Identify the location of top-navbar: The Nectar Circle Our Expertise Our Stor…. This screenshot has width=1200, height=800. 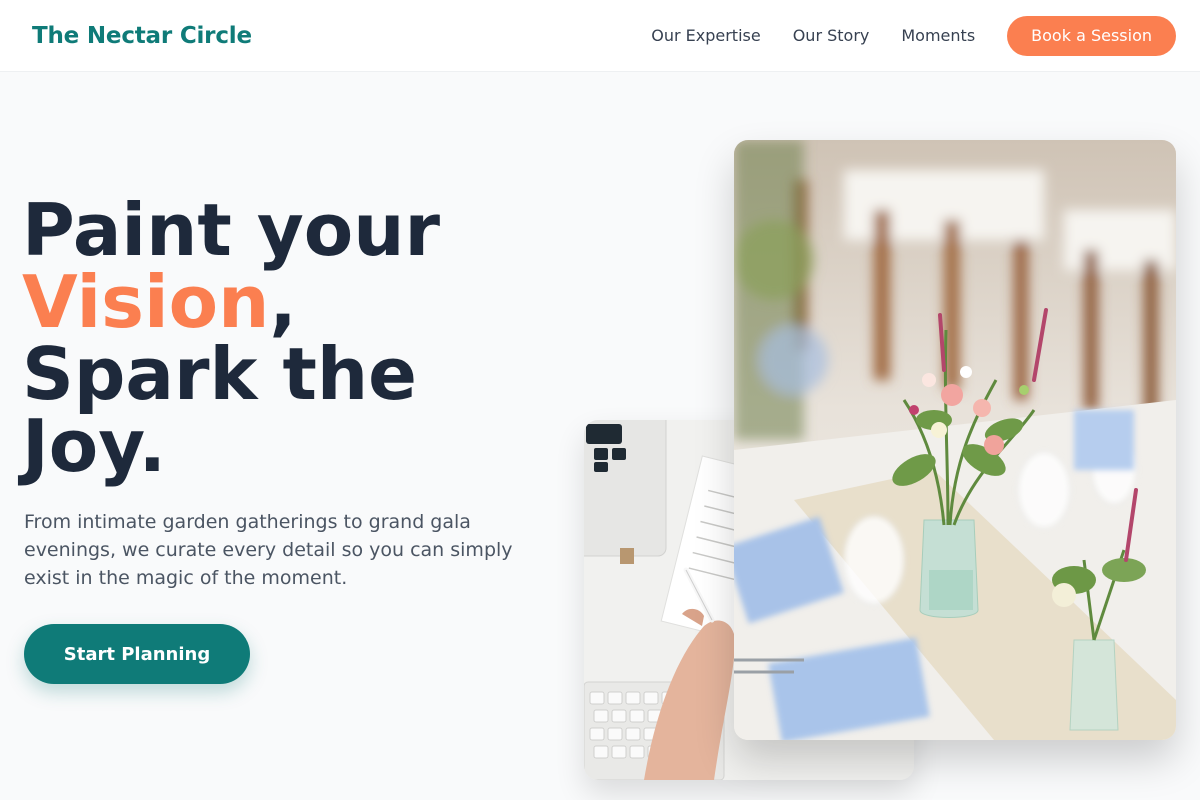
(600, 36).